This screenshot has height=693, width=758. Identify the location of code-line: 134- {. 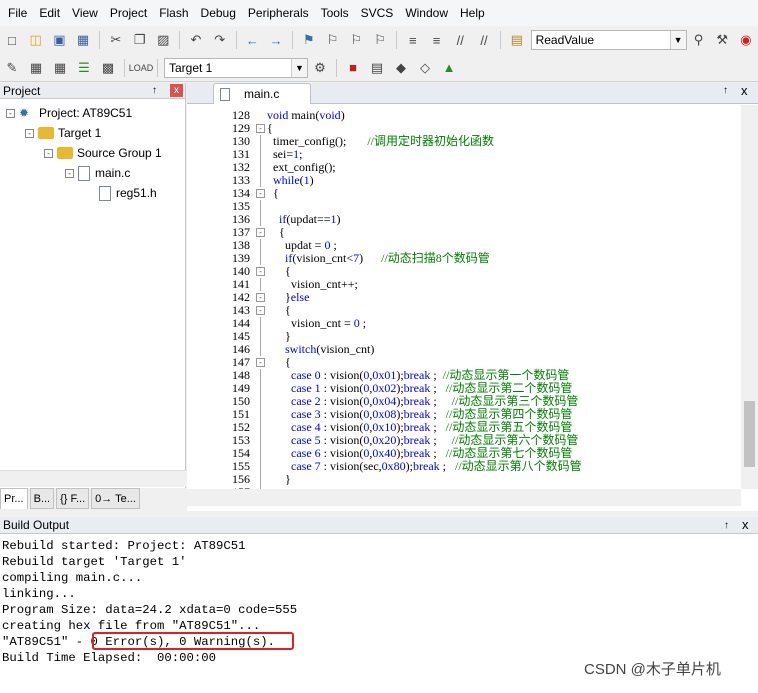
(464, 193).